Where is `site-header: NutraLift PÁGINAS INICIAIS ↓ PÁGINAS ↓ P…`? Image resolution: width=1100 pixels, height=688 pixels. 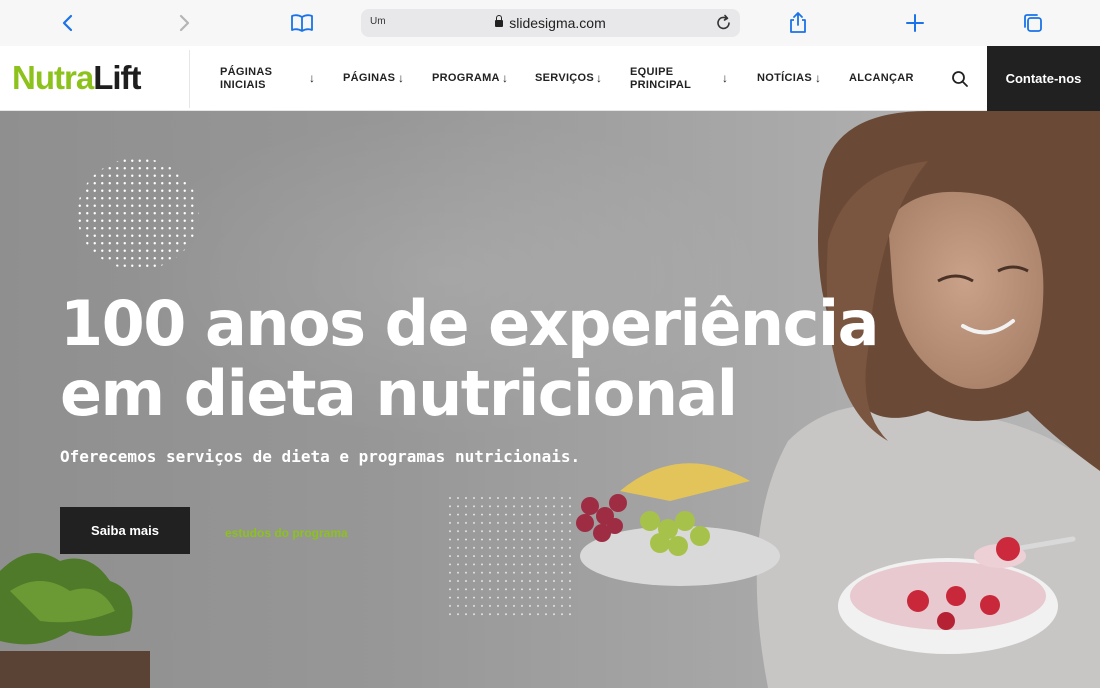
site-header: NutraLift PÁGINAS INICIAIS ↓ PÁGINAS ↓ P… is located at coordinates (550, 78).